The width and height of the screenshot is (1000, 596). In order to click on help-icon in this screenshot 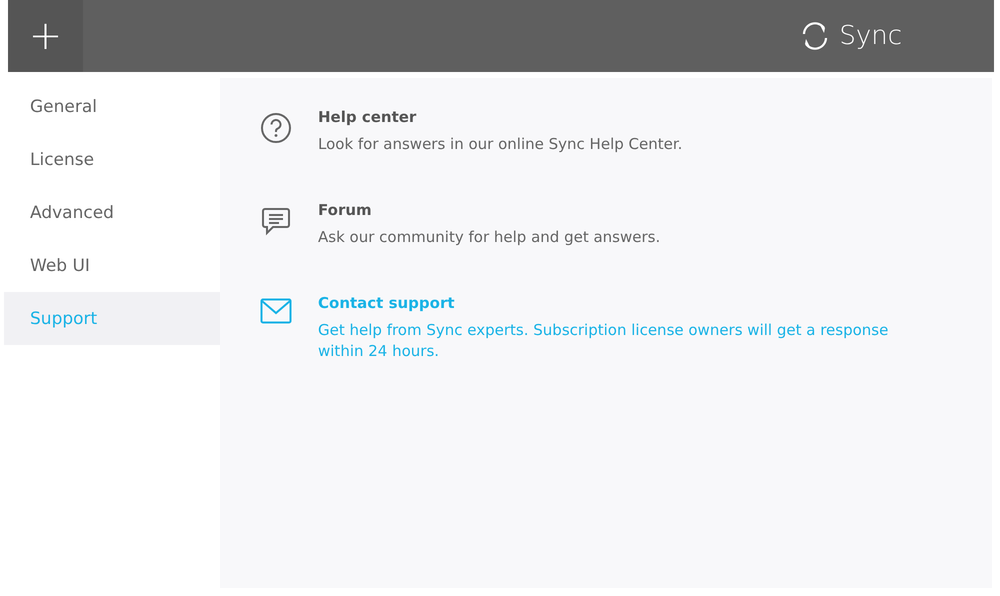, I will do `click(276, 128)`.